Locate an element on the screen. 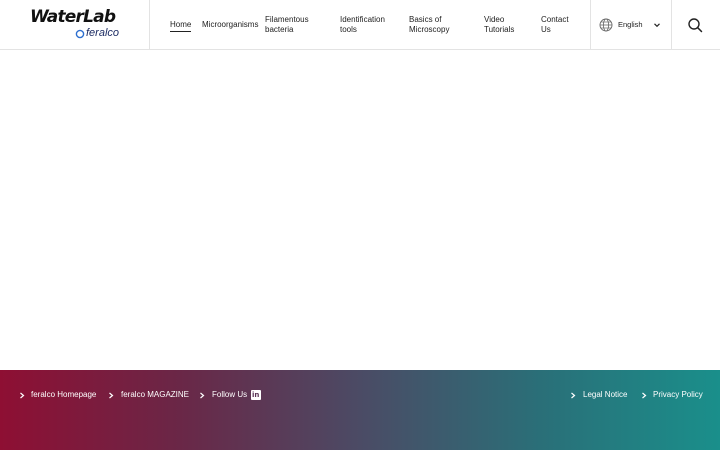 The image size is (720, 450). nav-item-filamentous-bacteria: Filamentous bacteria is located at coordinates (292, 25).